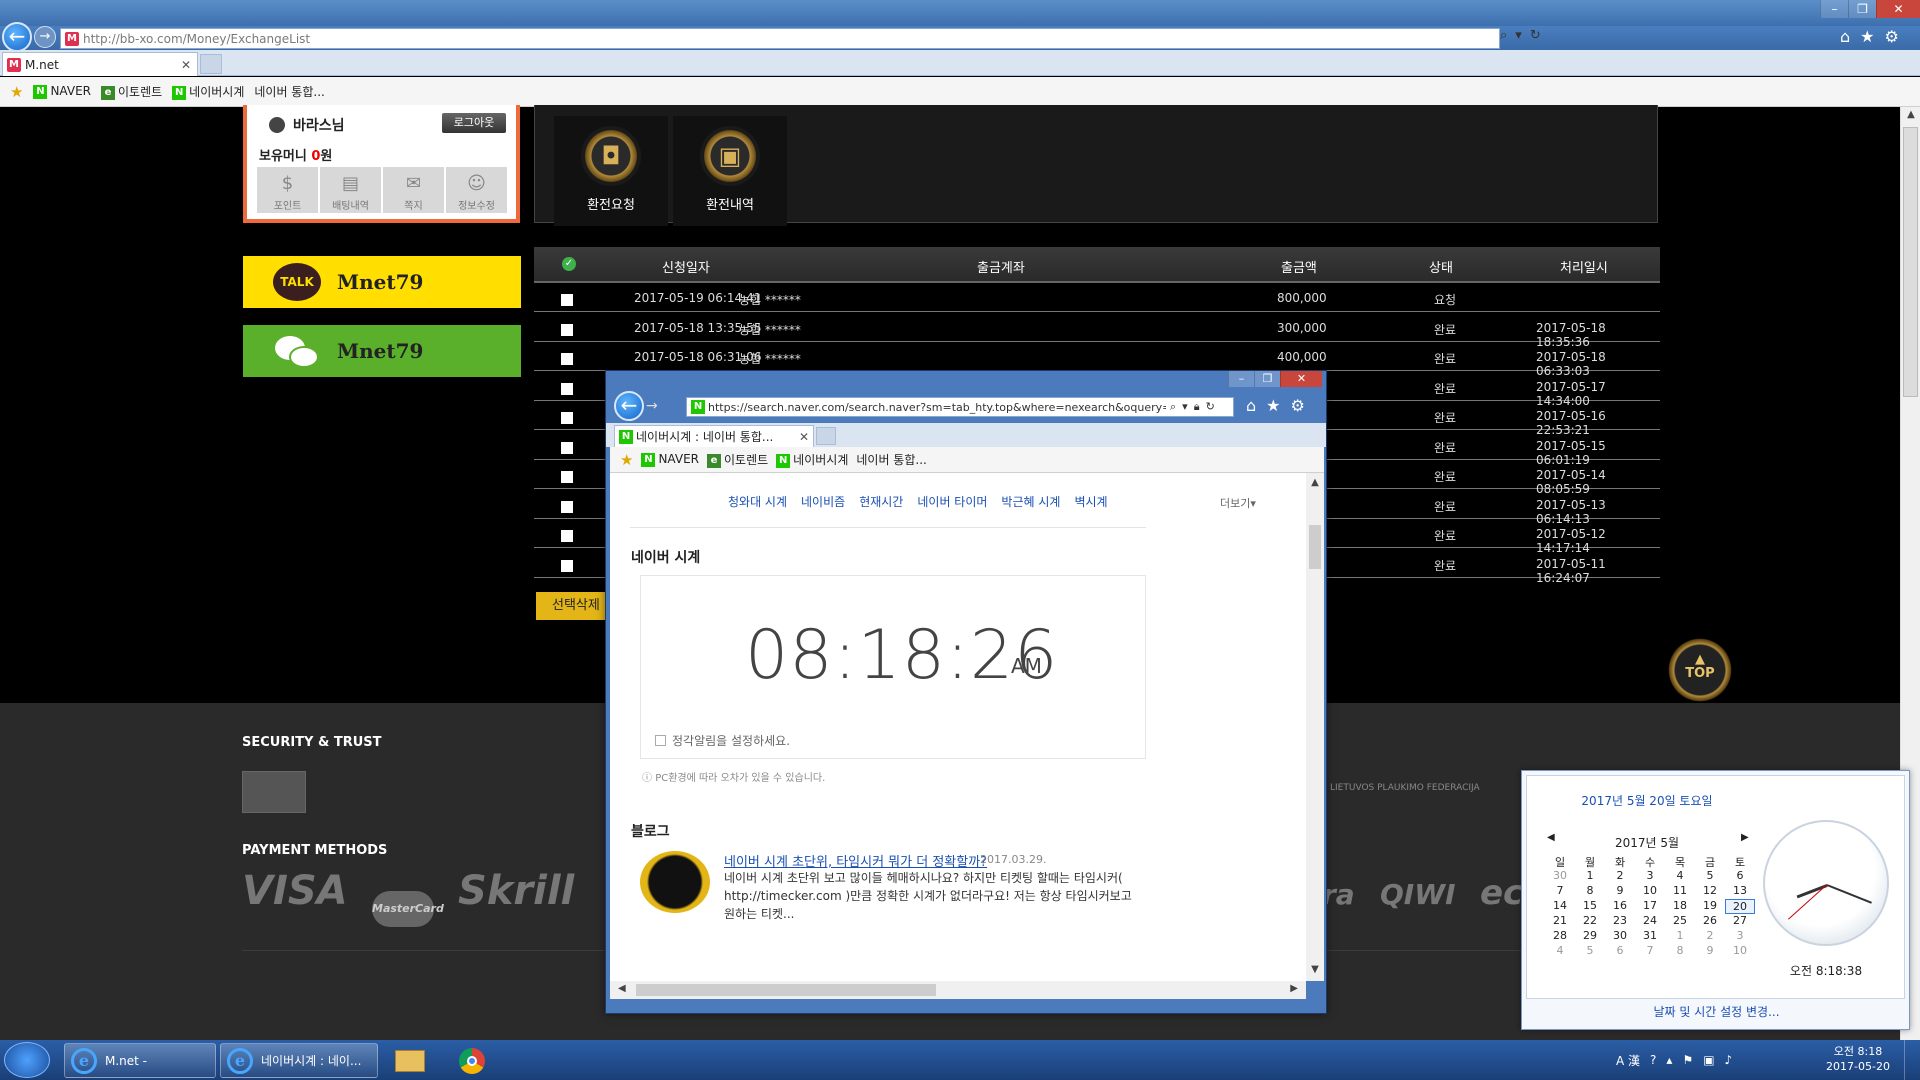 Image resolution: width=1920 pixels, height=1080 pixels. Describe the element at coordinates (1745, 837) in the screenshot. I see `next-month-icon: ▶` at that location.